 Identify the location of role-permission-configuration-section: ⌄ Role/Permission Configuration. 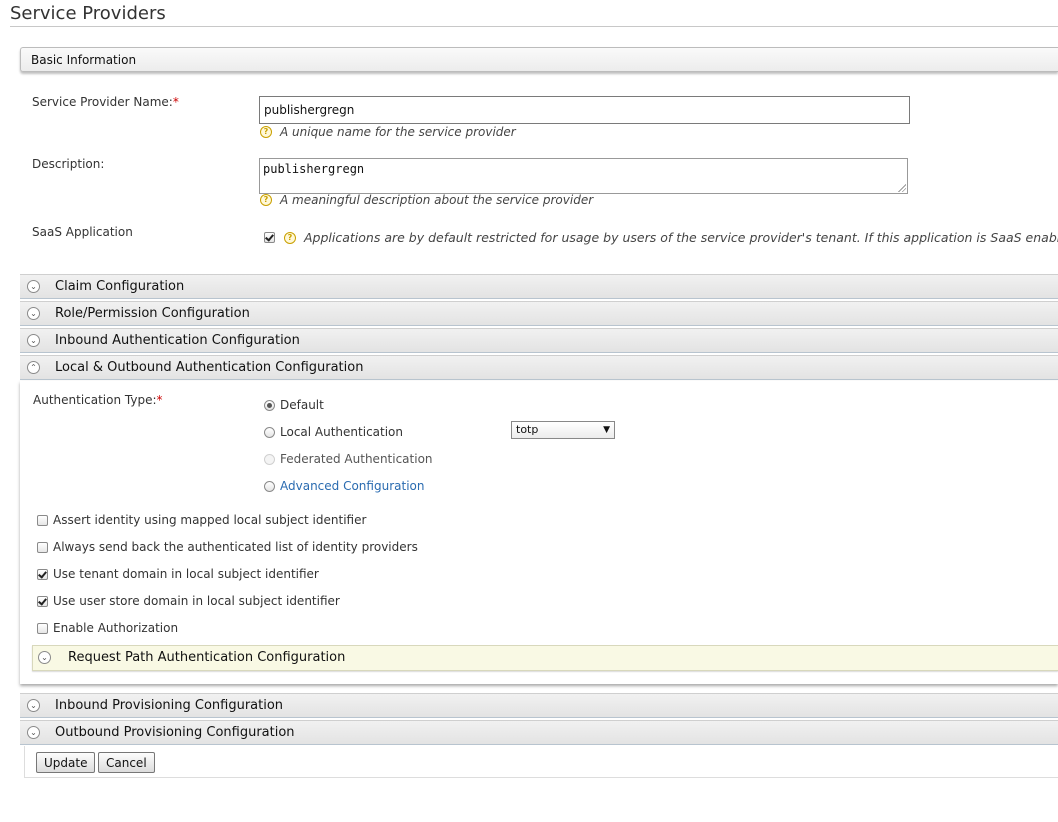
(539, 313).